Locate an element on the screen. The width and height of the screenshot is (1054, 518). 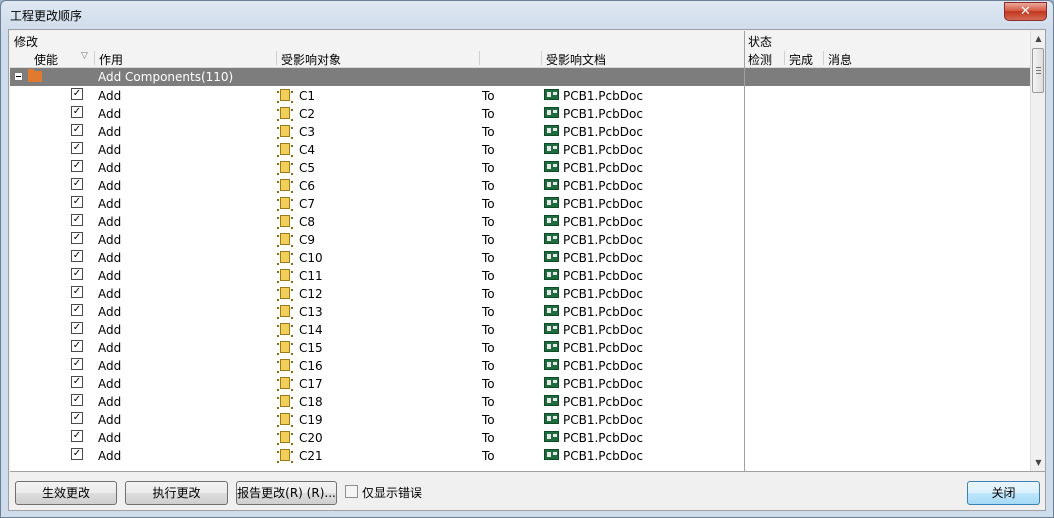
scroll-up-icon: ▲ is located at coordinates (1038, 39).